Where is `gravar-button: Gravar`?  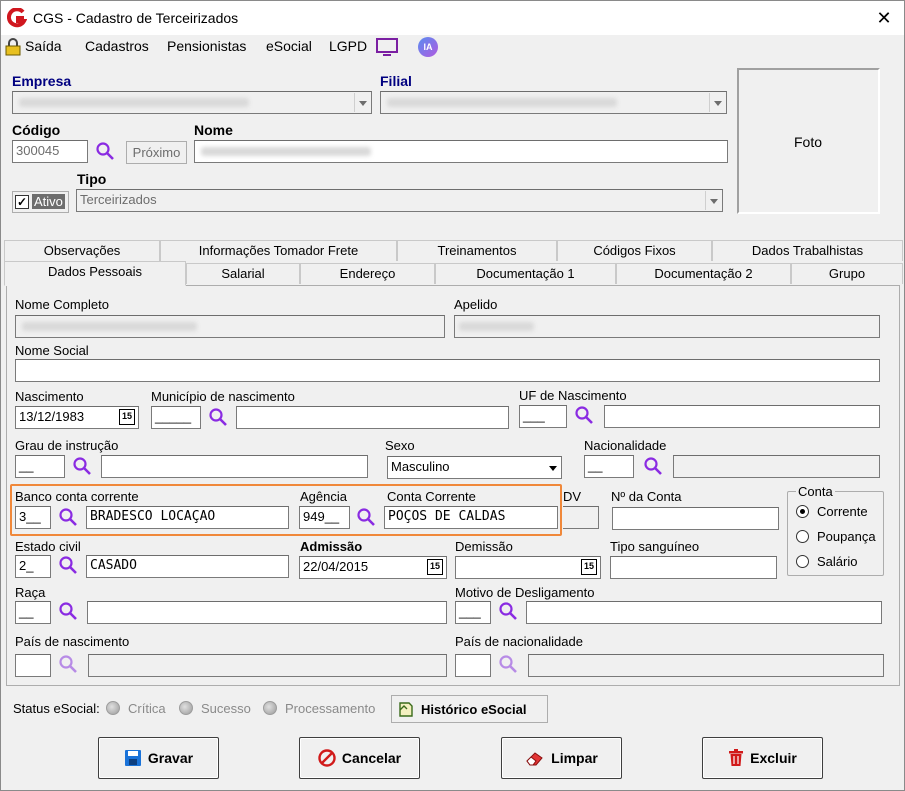 gravar-button: Gravar is located at coordinates (158, 758).